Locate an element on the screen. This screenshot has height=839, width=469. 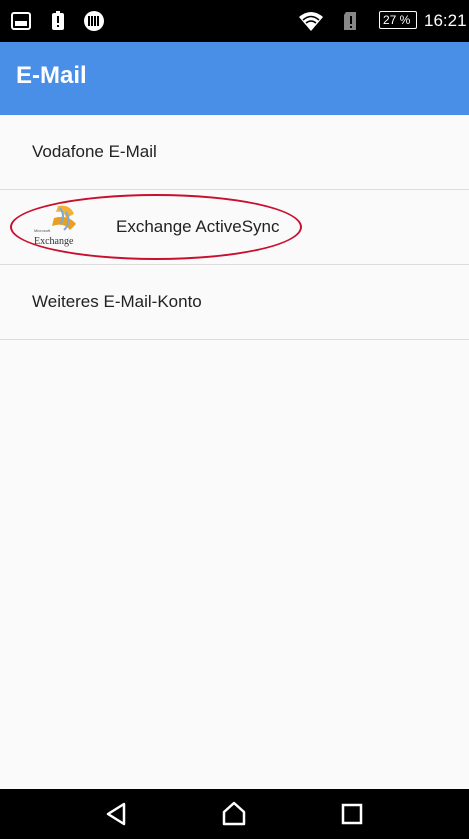
clock: 16:21 is located at coordinates (445, 20).